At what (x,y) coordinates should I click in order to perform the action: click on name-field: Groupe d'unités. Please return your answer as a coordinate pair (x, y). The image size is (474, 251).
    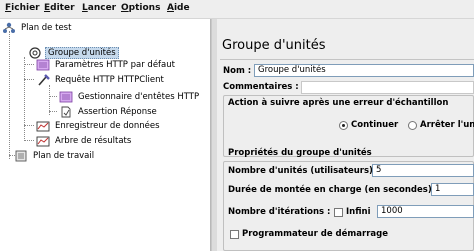
    Looking at the image, I should click on (364, 70).